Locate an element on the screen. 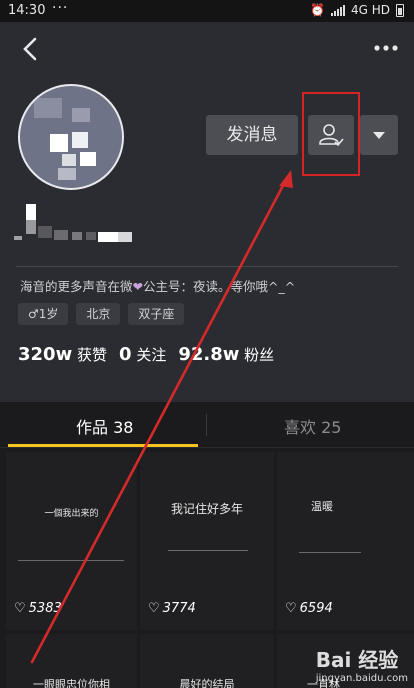 The width and height of the screenshot is (414, 688). baidu-jingyan-watermark: Bai 经验 jingyan.baidu.com is located at coordinates (362, 664).